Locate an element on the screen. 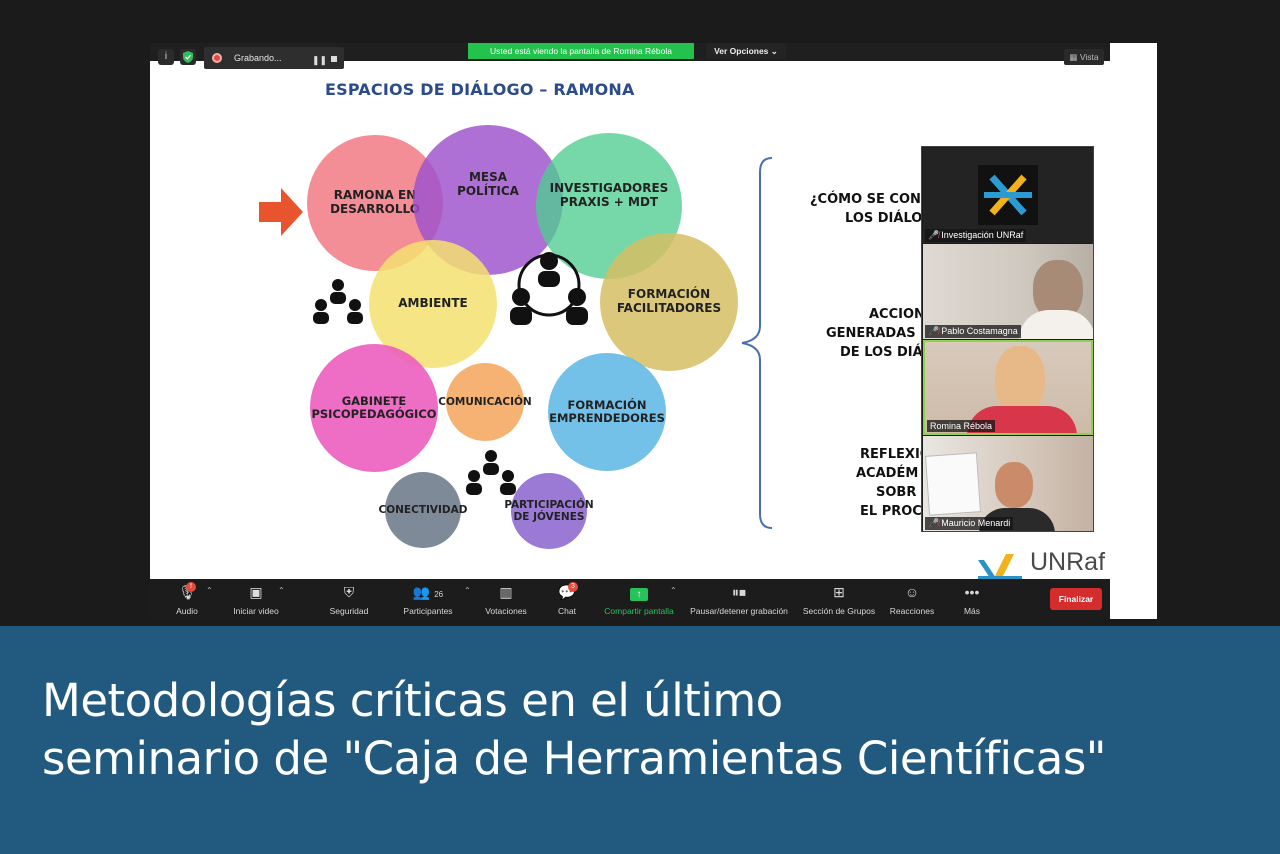 Image resolution: width=1280 pixels, height=854 pixels. polls-button: ▥ Votaciones is located at coordinates (506, 599).